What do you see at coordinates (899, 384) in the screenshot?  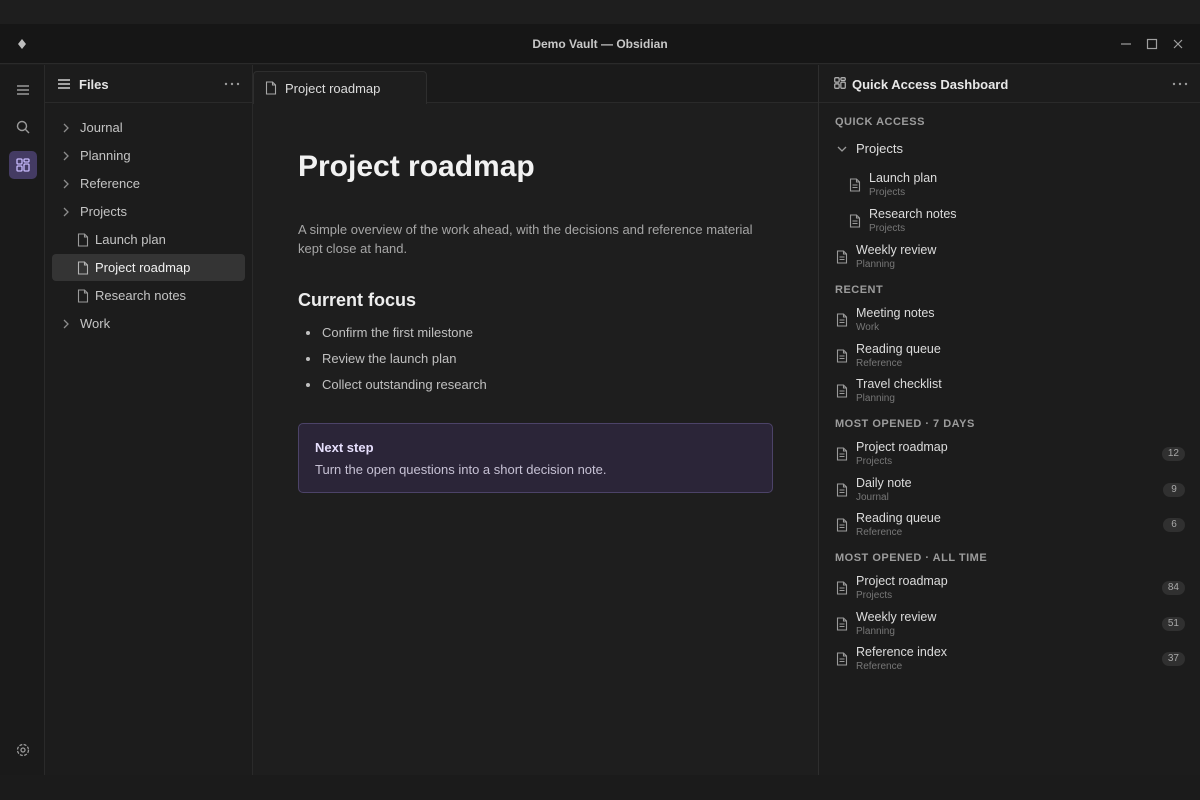 I see `item-name: Travel checklist` at bounding box center [899, 384].